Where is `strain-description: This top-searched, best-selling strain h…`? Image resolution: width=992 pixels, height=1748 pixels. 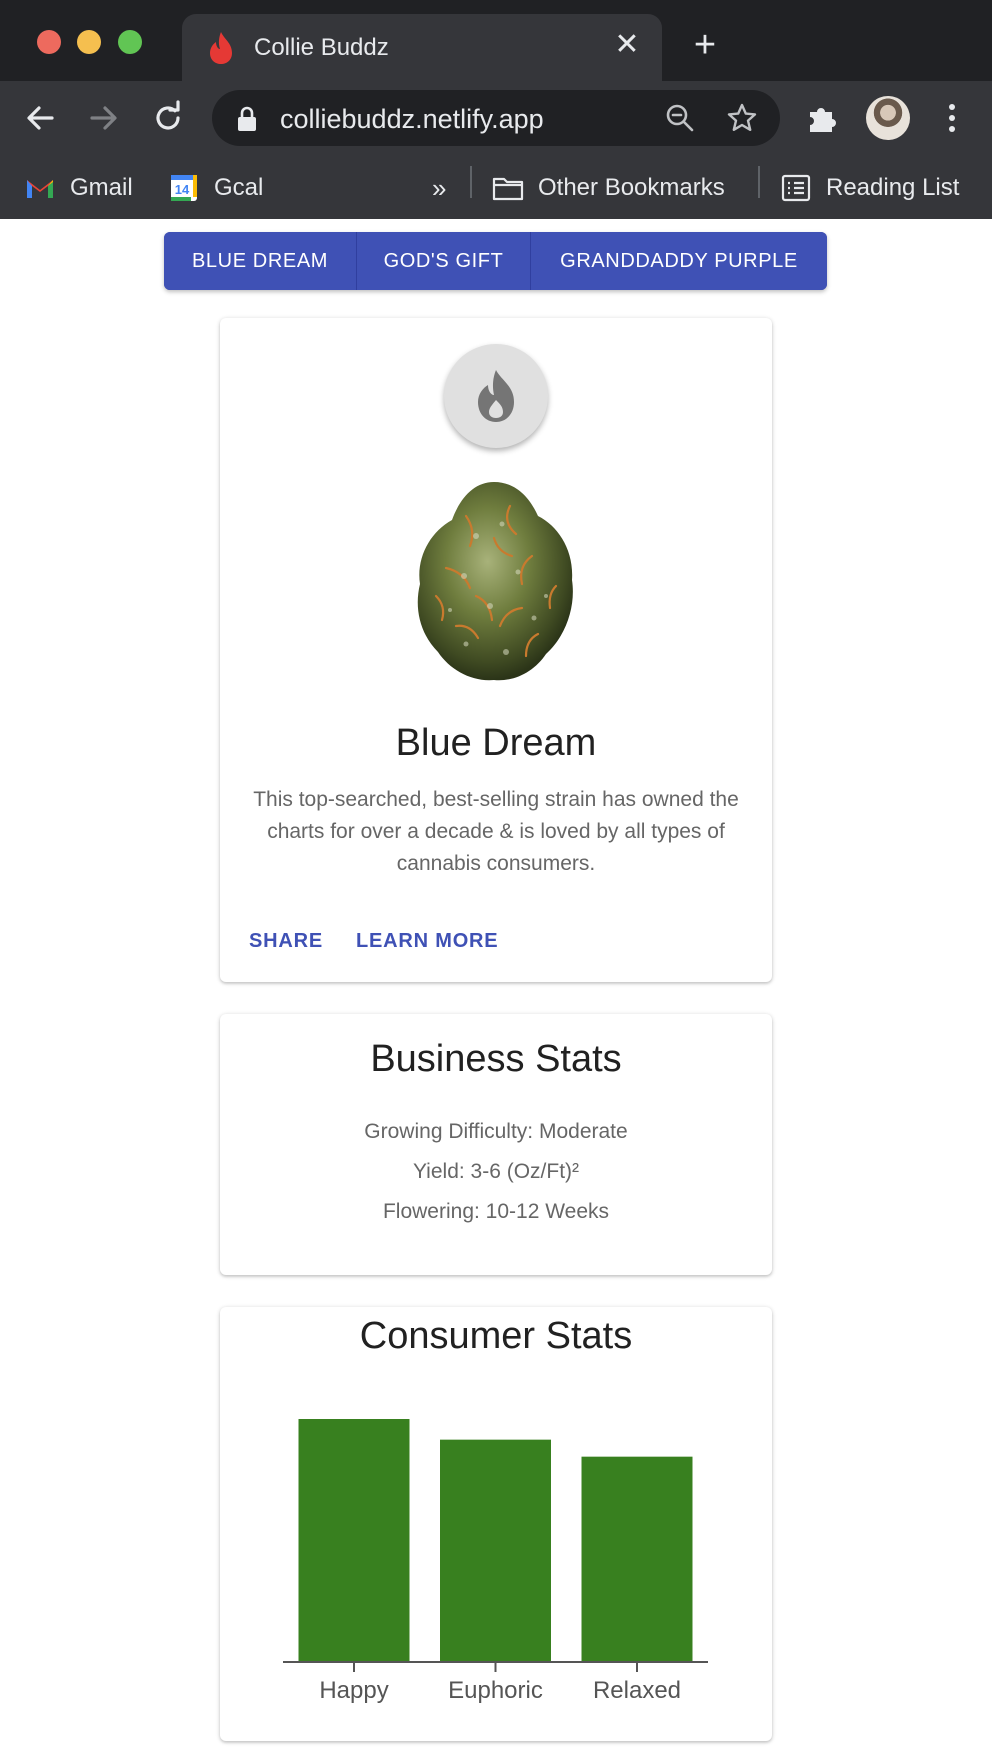
strain-description: This top-searched, best-selling strain h… is located at coordinates (496, 831).